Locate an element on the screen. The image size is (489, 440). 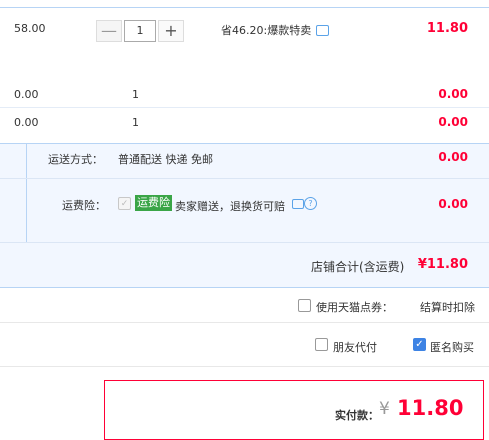
friend-pay-label: 朋友代付 is located at coordinates (355, 347).